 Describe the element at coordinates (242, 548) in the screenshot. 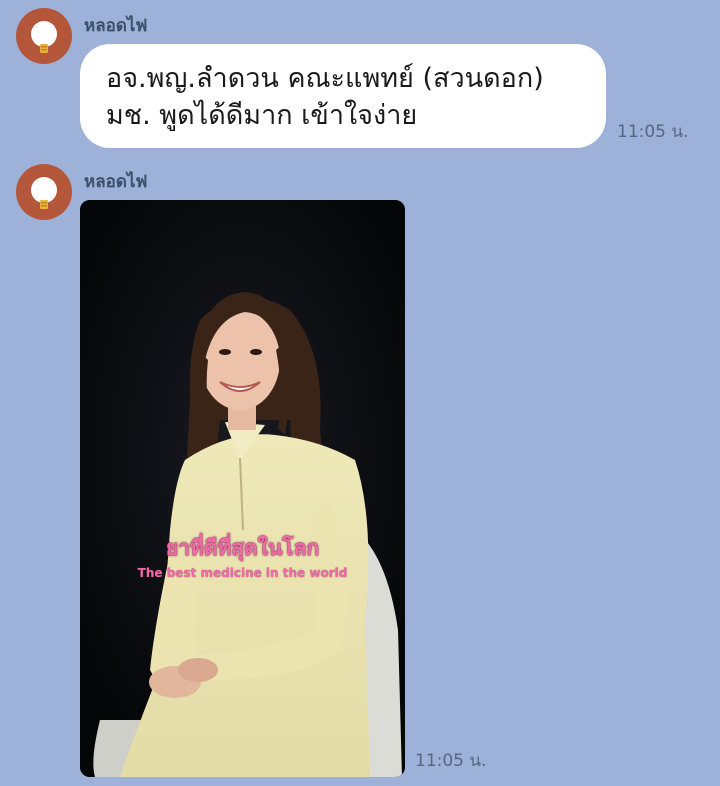

I see `video-caption-thai: ยาที่ดีที่สุดในโลก` at that location.